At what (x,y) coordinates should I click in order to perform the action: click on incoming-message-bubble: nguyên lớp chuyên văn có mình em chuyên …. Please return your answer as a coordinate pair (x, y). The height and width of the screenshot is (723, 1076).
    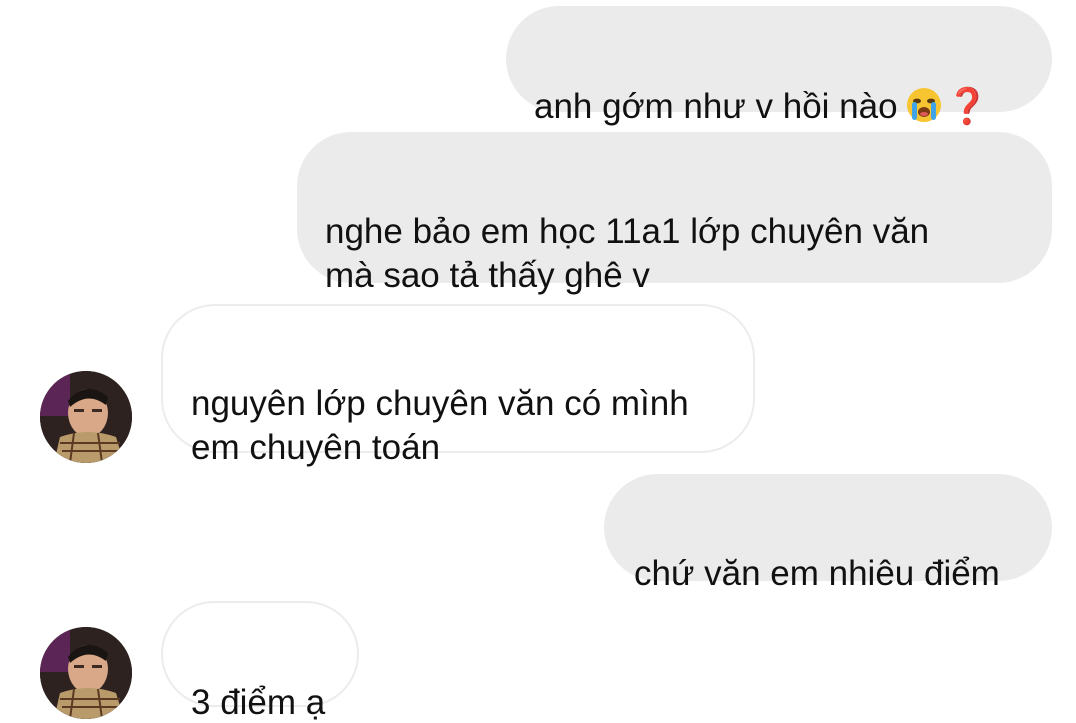
    Looking at the image, I should click on (458, 385).